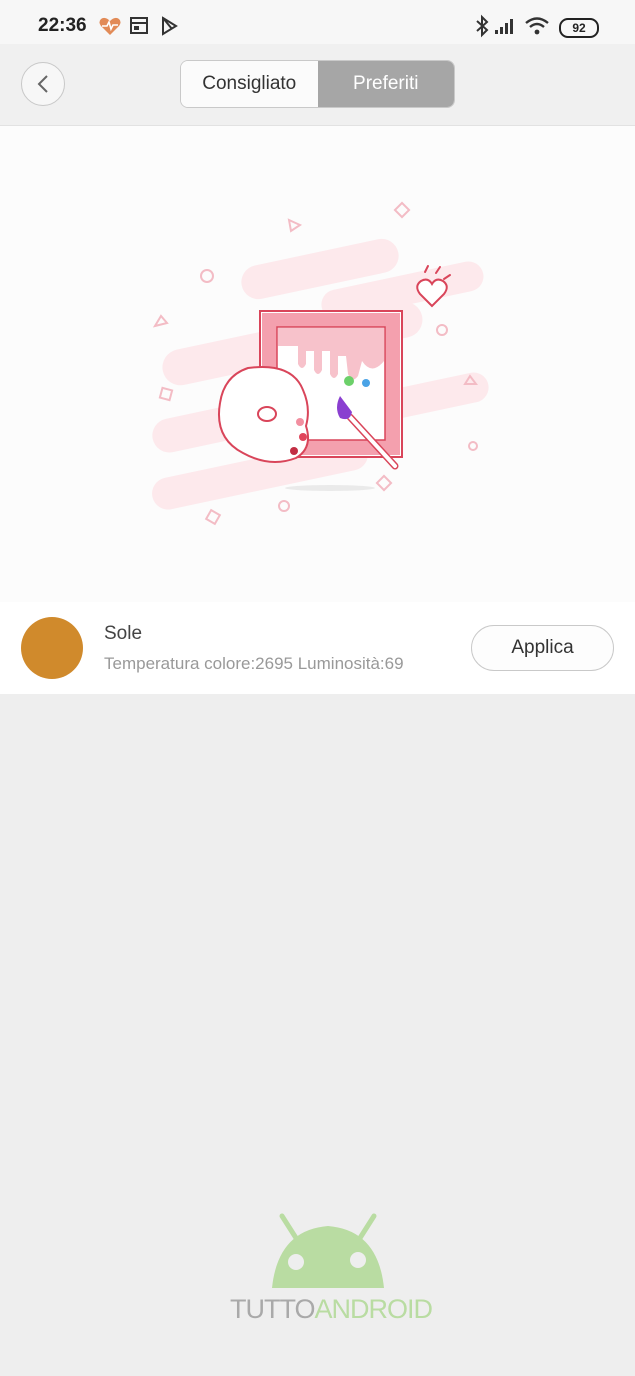  Describe the element at coordinates (170, 26) in the screenshot. I see `play-store-icon` at that location.